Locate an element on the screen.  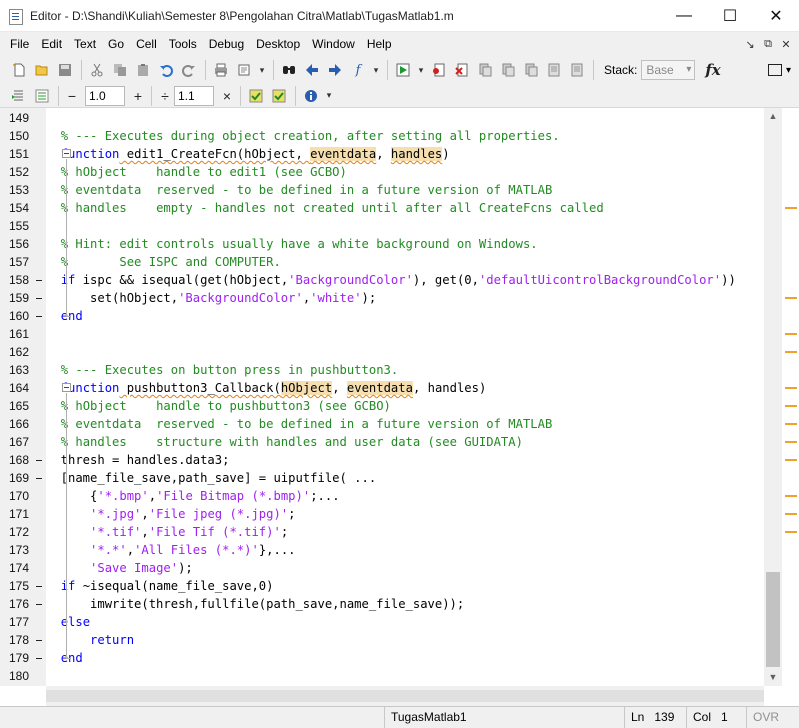
menu-go: Go is located at coordinates (116, 44).